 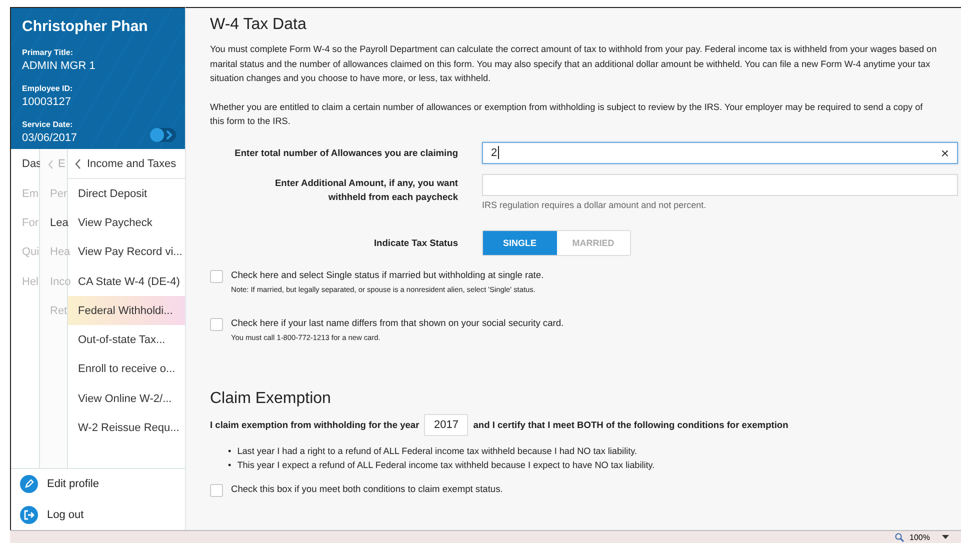 I want to click on field-value: ADMIN MGR 1, so click(x=59, y=66).